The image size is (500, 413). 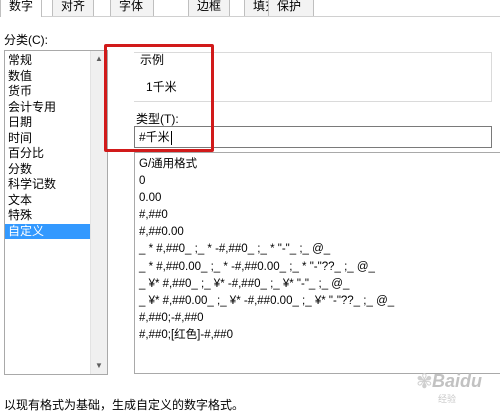 What do you see at coordinates (250, 8) in the screenshot?
I see `tab-strip: 数字 对齐 字体 边框 填充 保护` at bounding box center [250, 8].